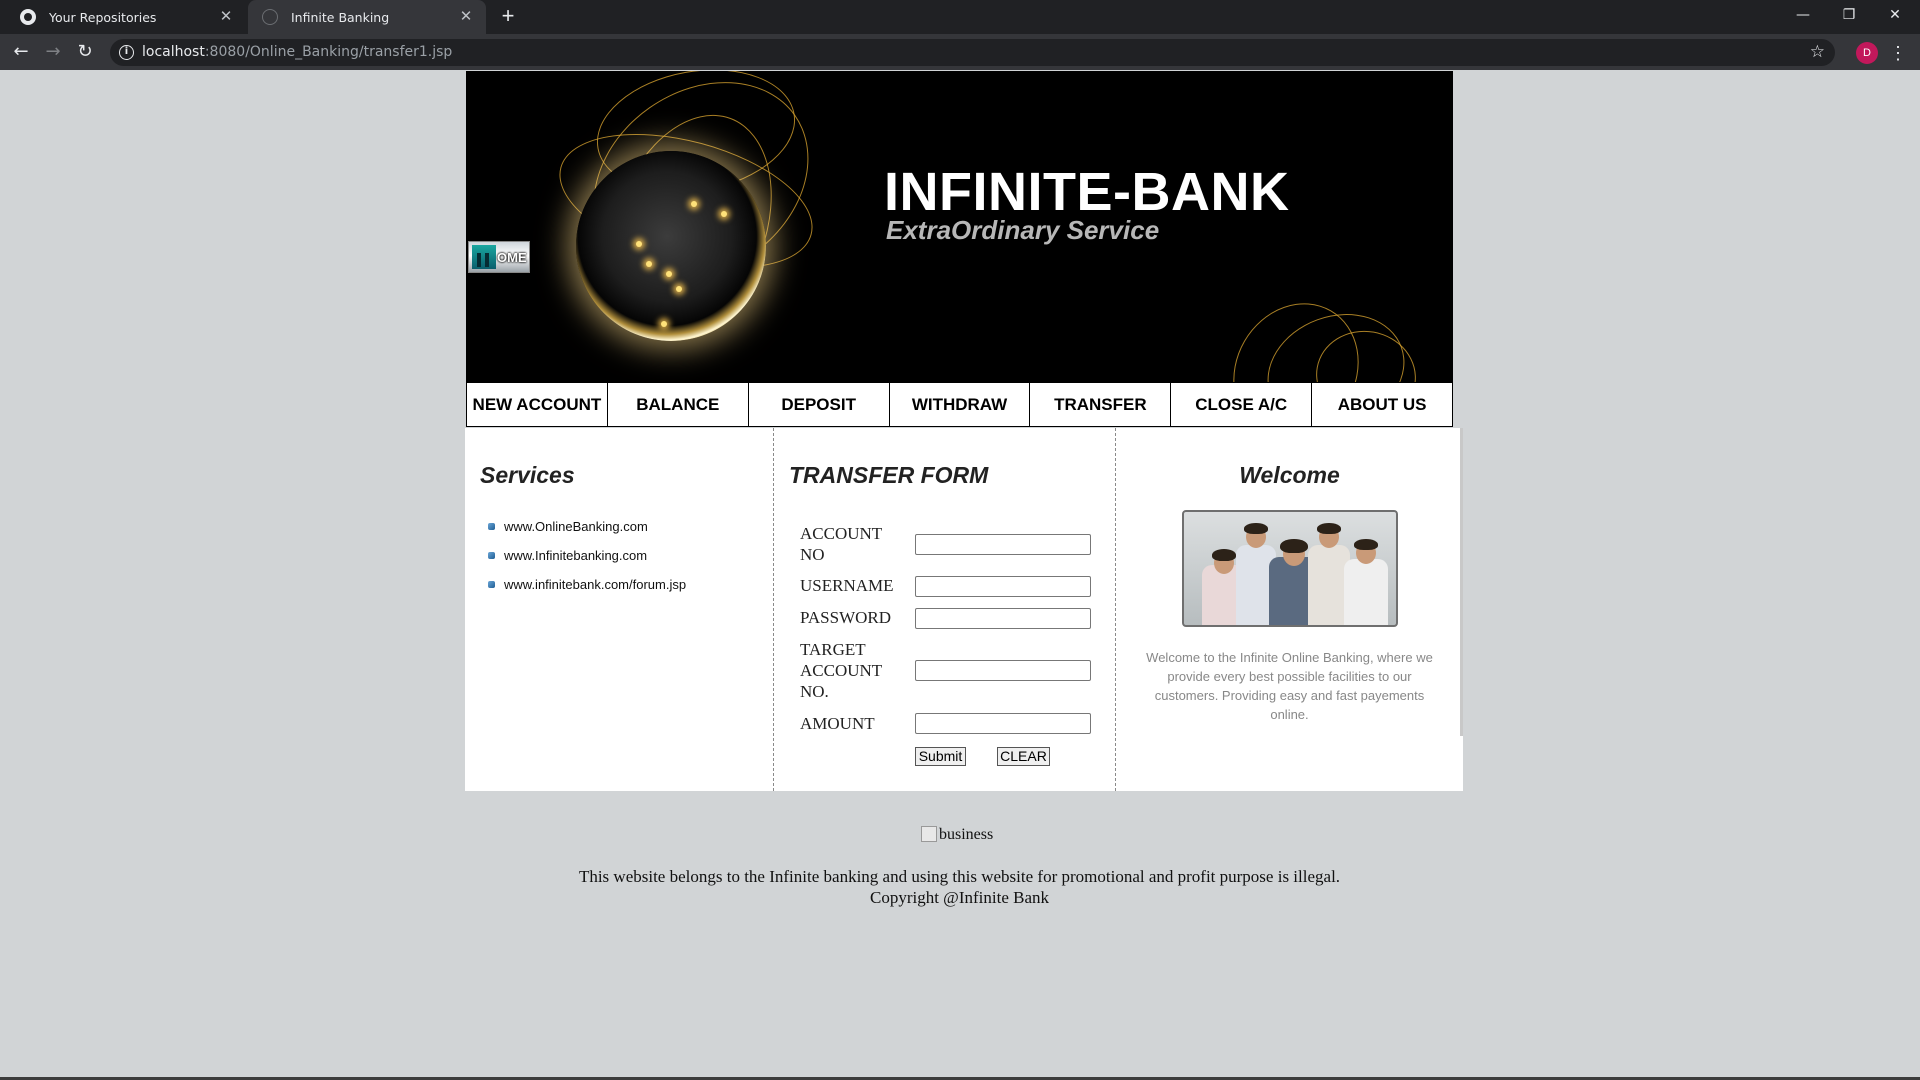  Describe the element at coordinates (103, 17) in the screenshot. I see `tab-title: Your Repositories` at that location.